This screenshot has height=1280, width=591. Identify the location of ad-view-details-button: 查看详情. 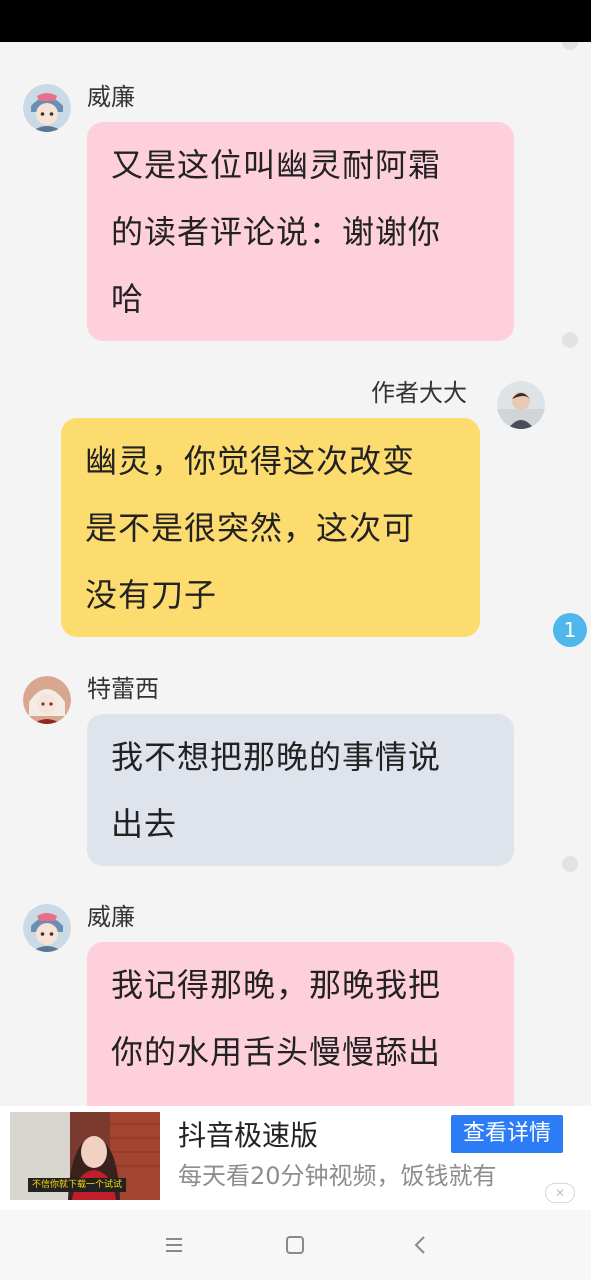
(507, 1134).